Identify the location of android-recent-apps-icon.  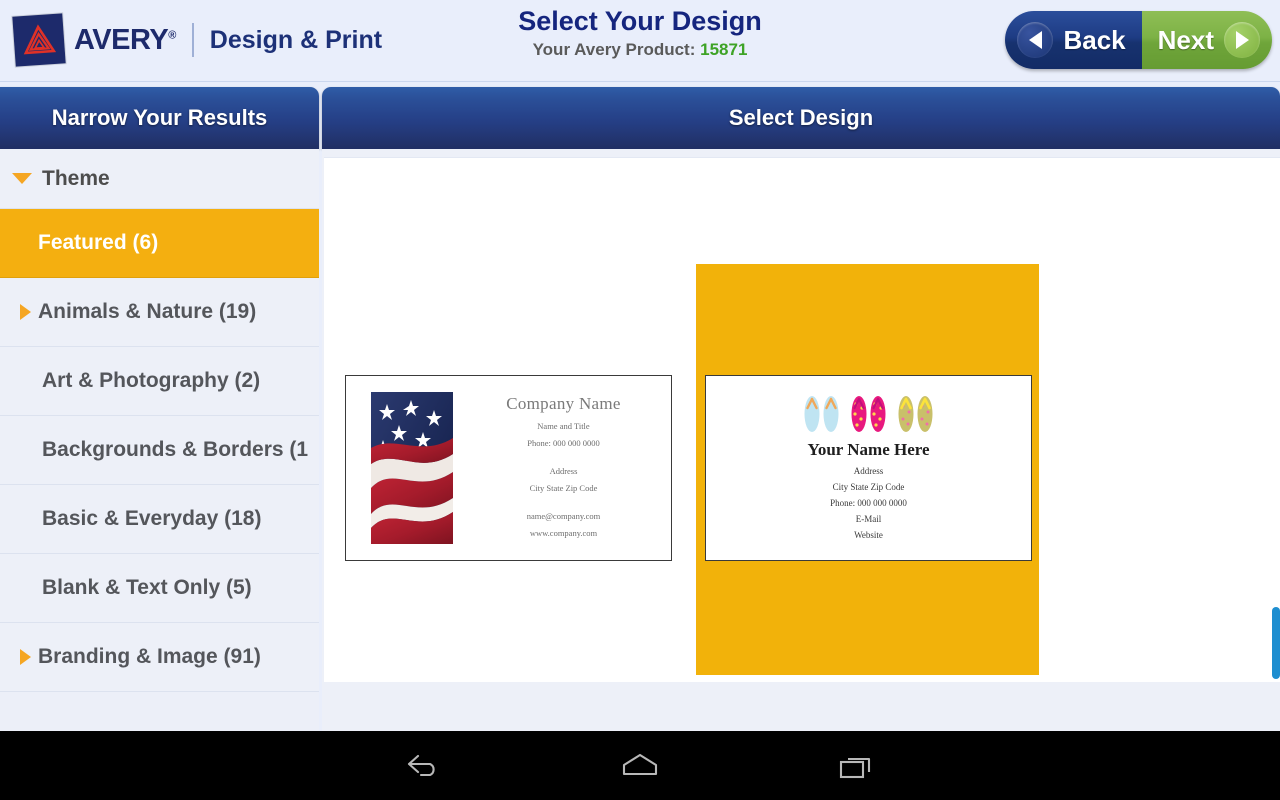
(857, 765).